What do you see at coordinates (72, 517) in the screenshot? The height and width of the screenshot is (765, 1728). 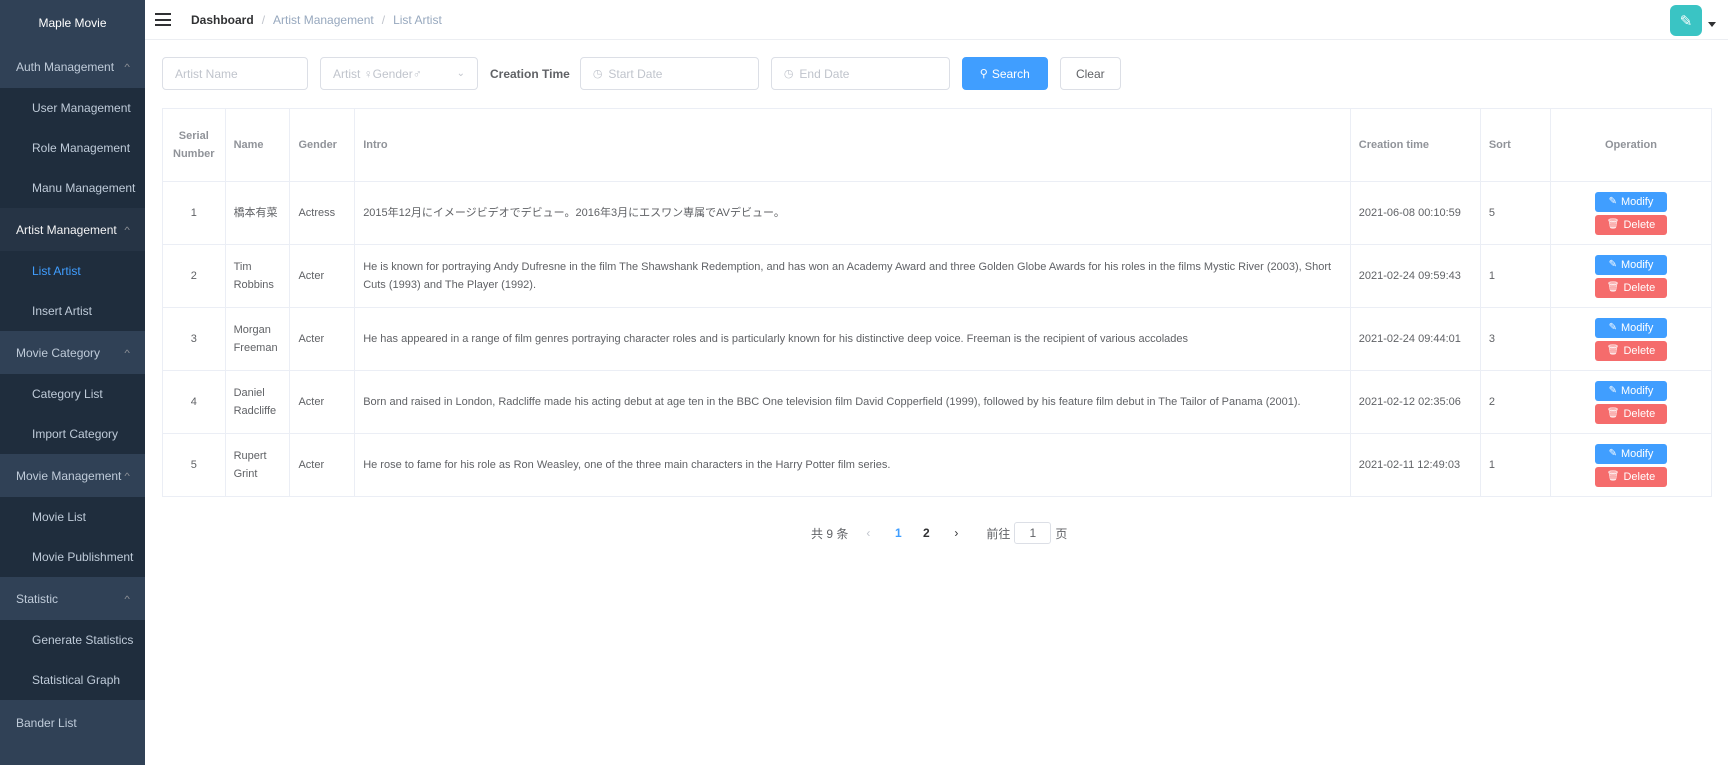 I see `sidebar-item-movie-list: Movie List` at bounding box center [72, 517].